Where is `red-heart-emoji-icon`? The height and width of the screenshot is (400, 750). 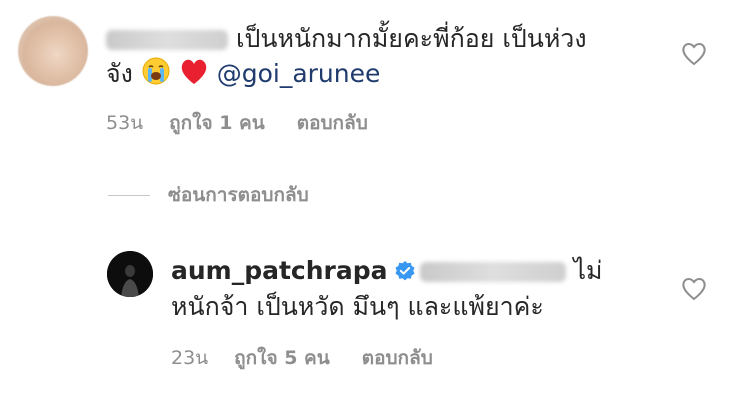 red-heart-emoji-icon is located at coordinates (194, 76).